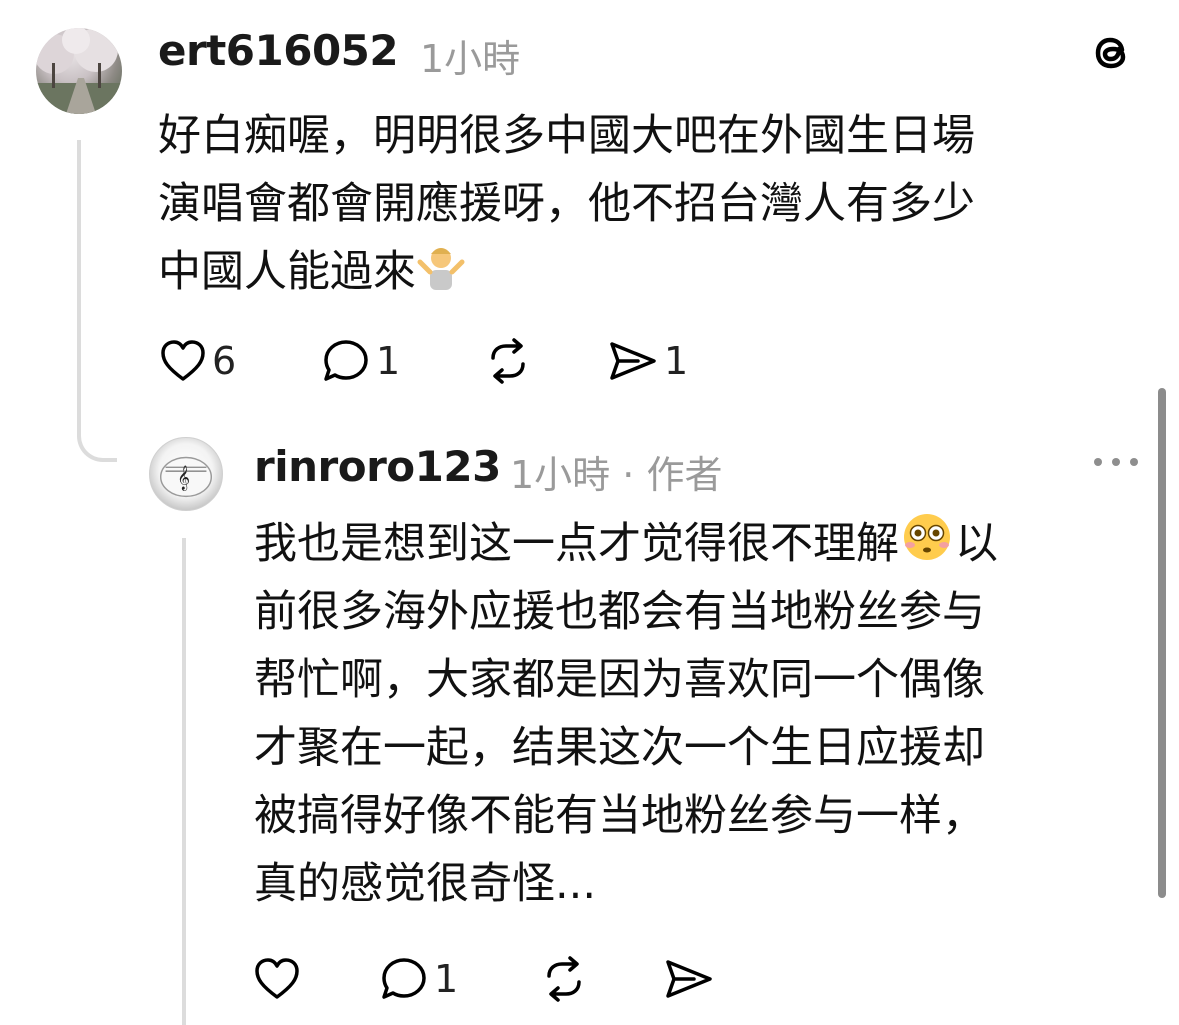 Image resolution: width=1179 pixels, height=1025 pixels. I want to click on reply-reply-count: 1, so click(446, 979).